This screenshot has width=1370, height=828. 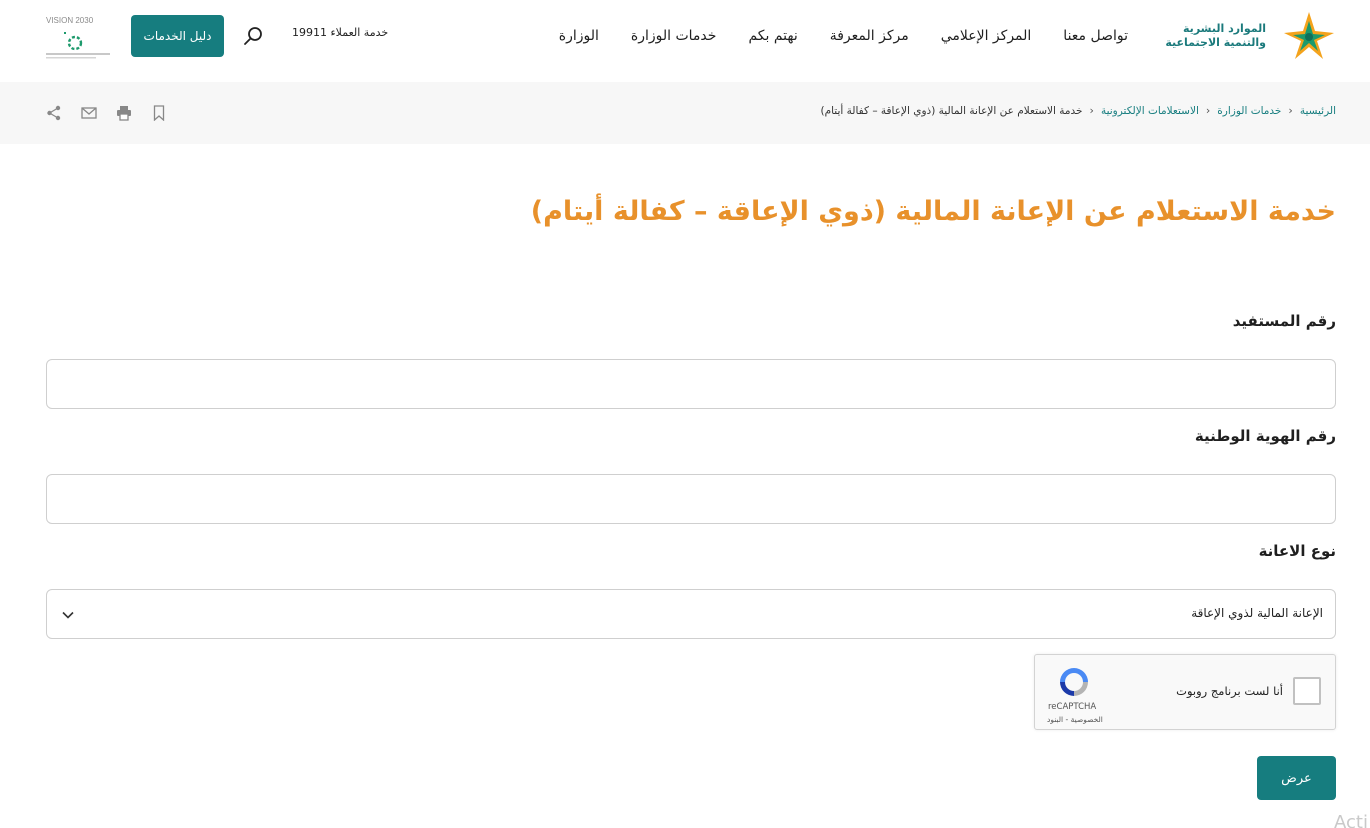 What do you see at coordinates (1249, 111) in the screenshot?
I see `breadcrumb-ministry-services: خدمات الوزارة` at bounding box center [1249, 111].